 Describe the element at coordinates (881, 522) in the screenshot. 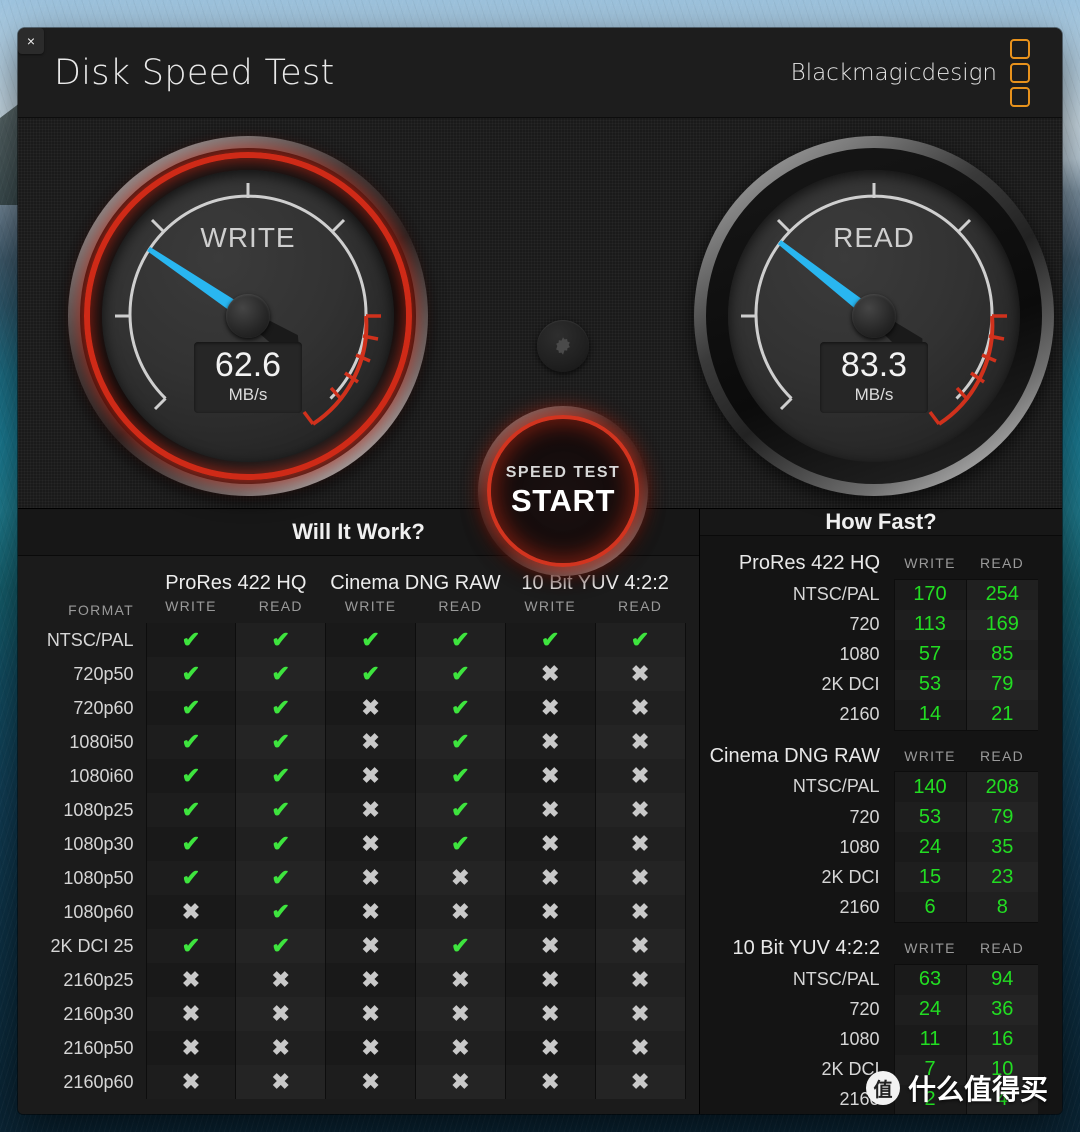

I see `how-fast-title: How Fast?` at that location.